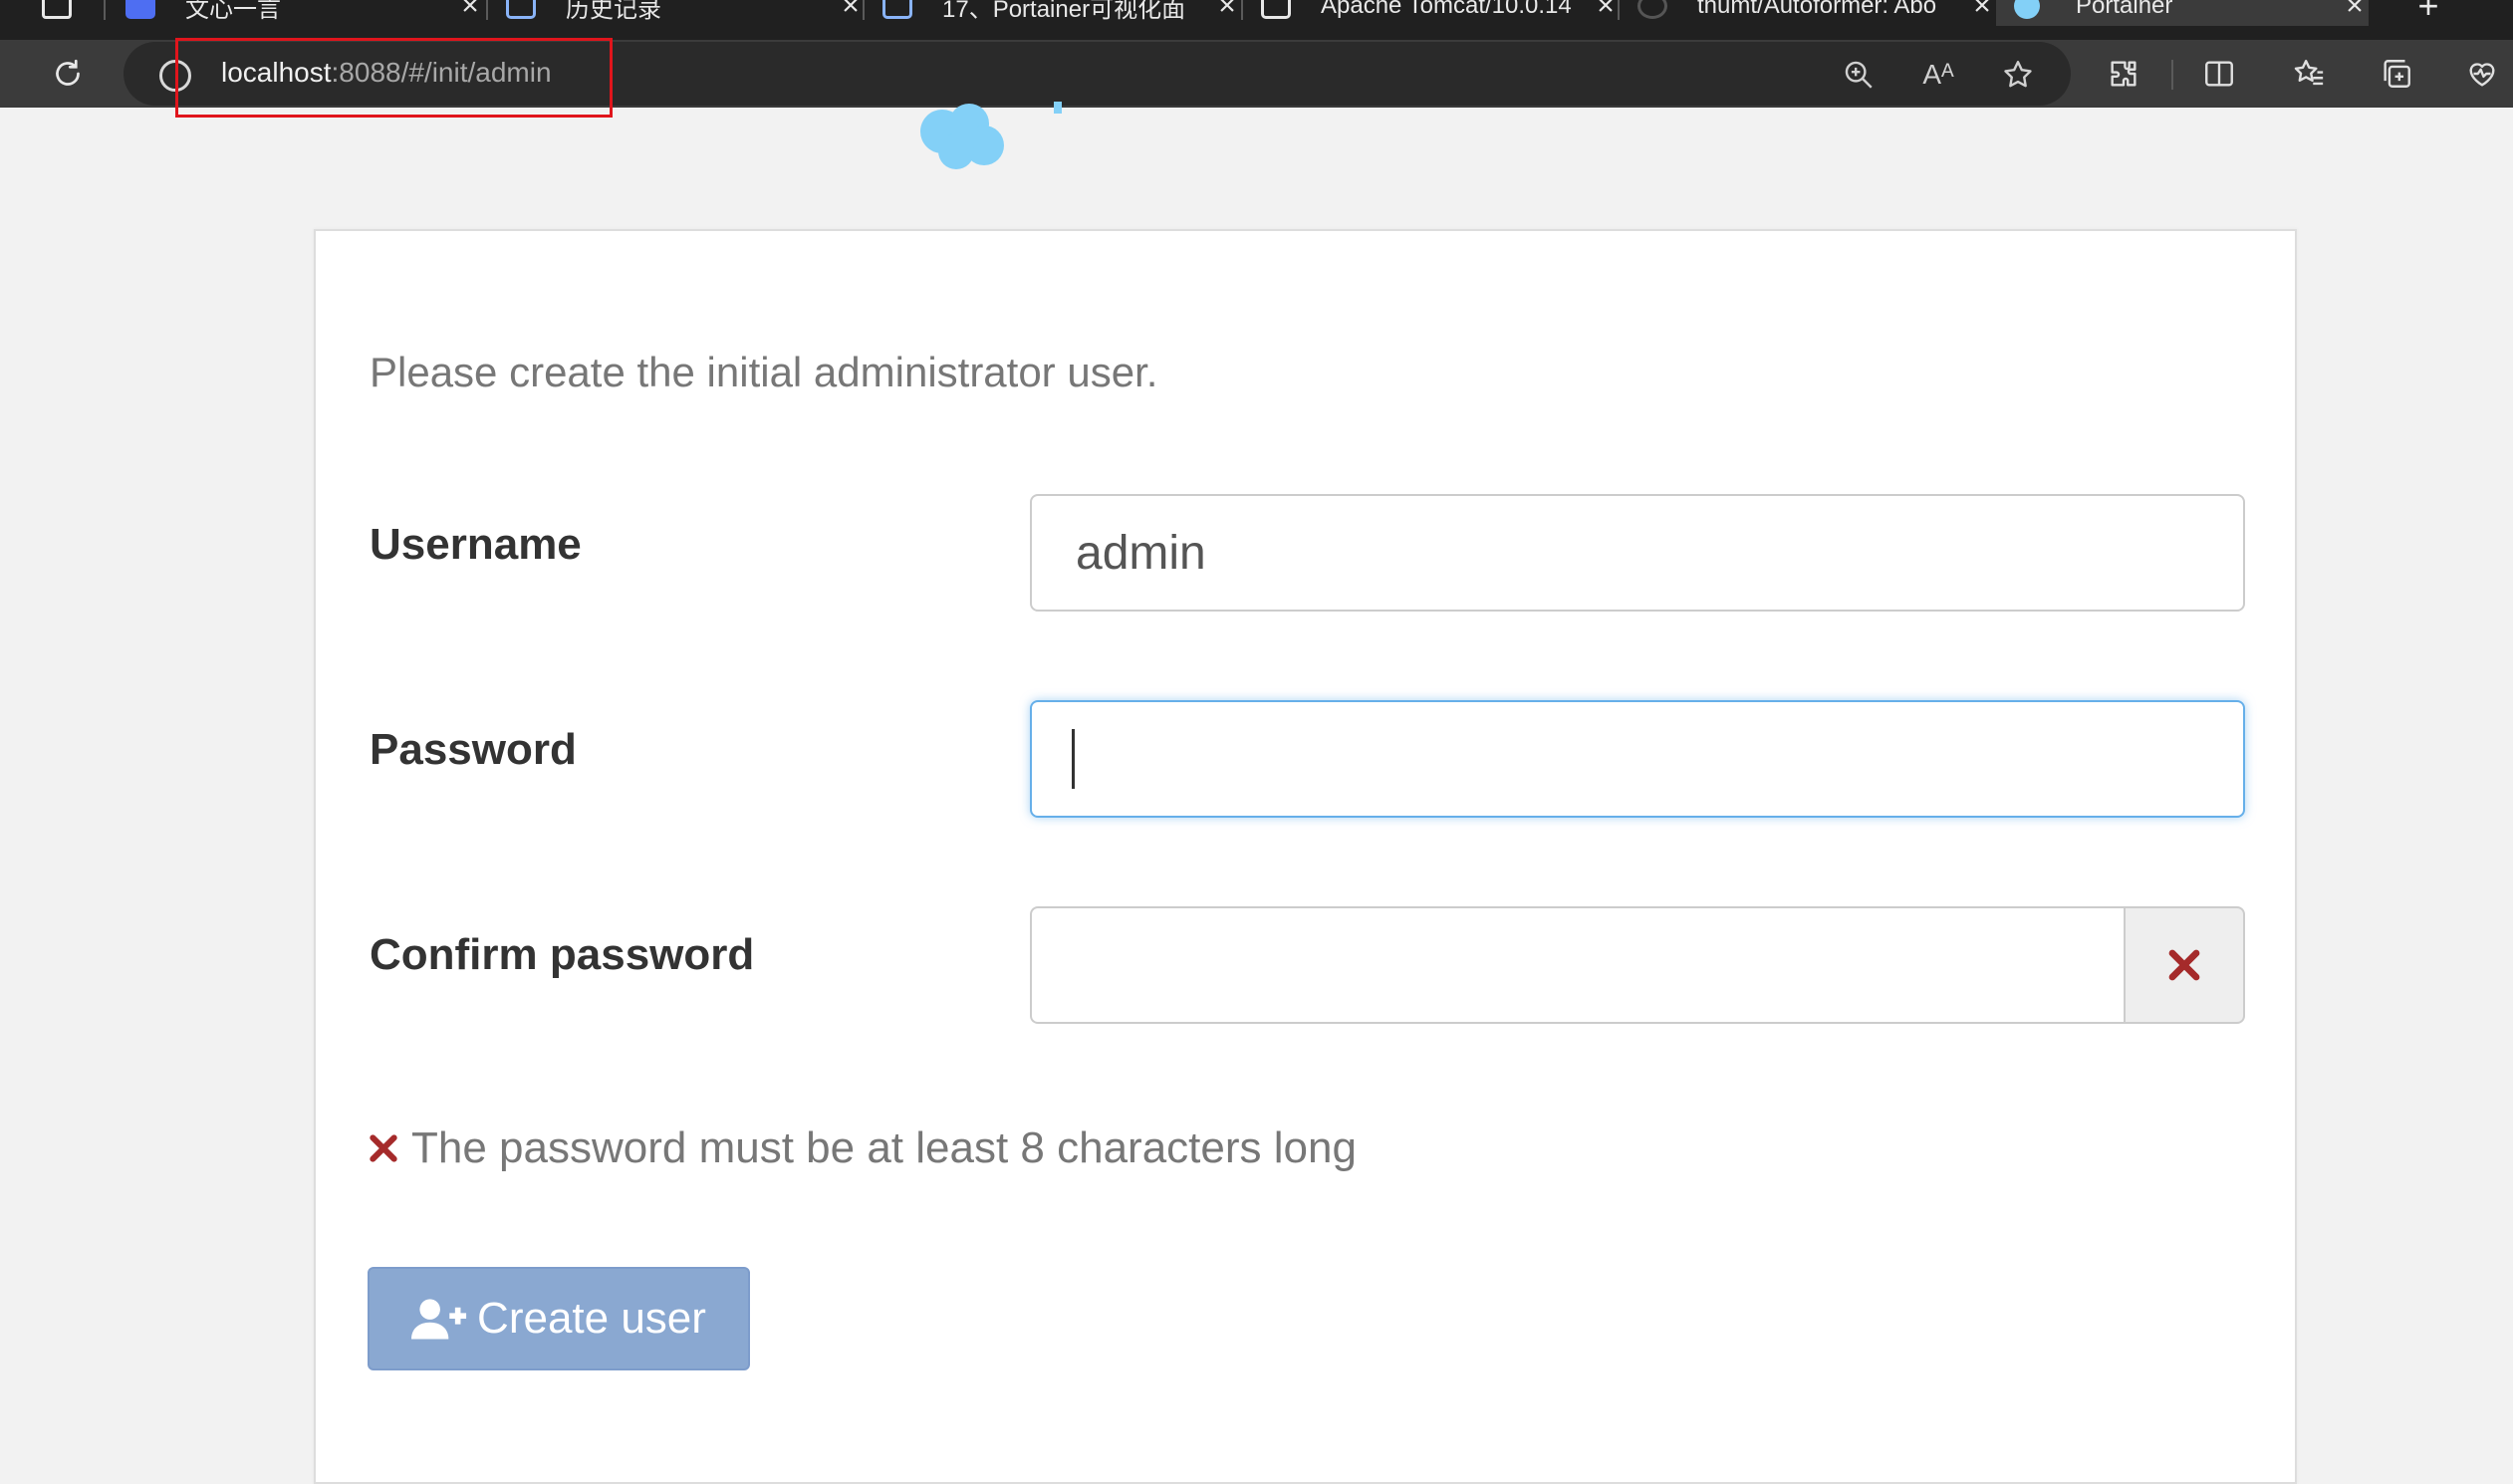  I want to click on password-label: Password, so click(473, 749).